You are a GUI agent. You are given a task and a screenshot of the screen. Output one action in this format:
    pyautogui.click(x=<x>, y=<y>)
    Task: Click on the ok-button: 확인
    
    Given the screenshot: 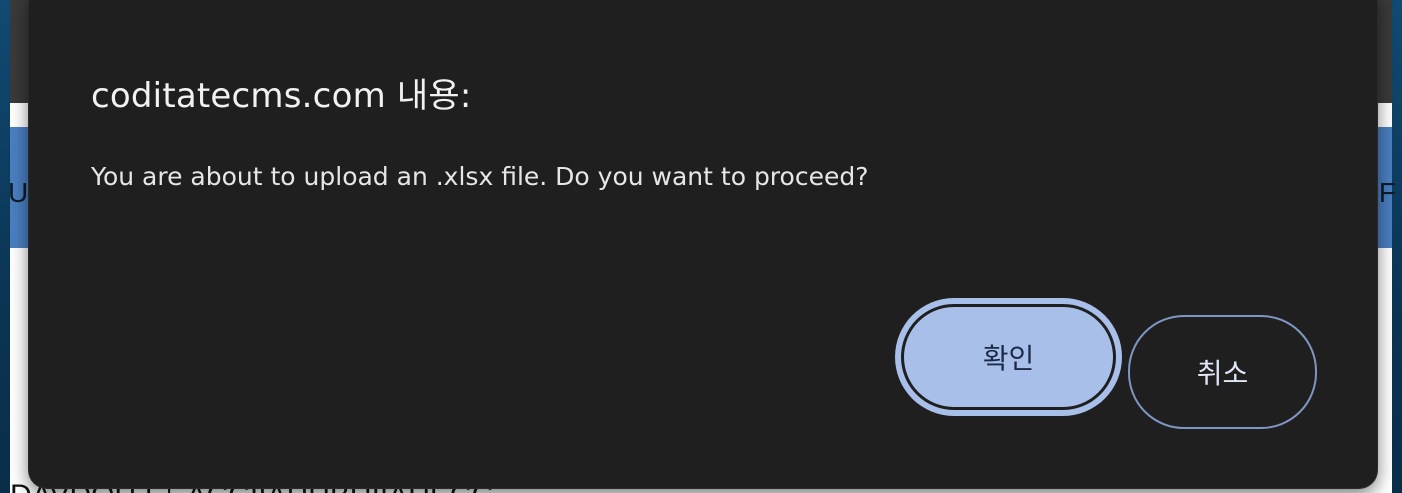 What is the action you would take?
    pyautogui.click(x=1008, y=357)
    